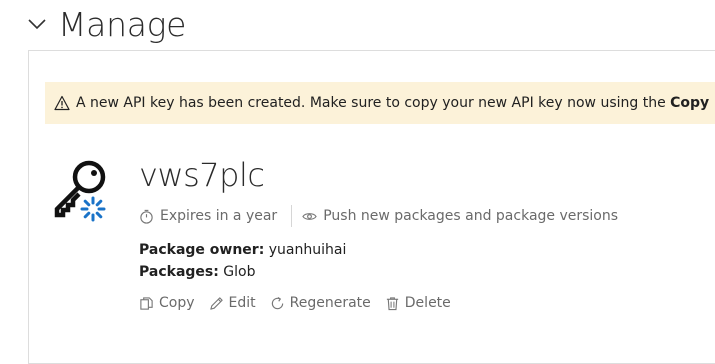 The height and width of the screenshot is (364, 715). Describe the element at coordinates (330, 303) in the screenshot. I see `regenerate-label: Regenerate` at that location.